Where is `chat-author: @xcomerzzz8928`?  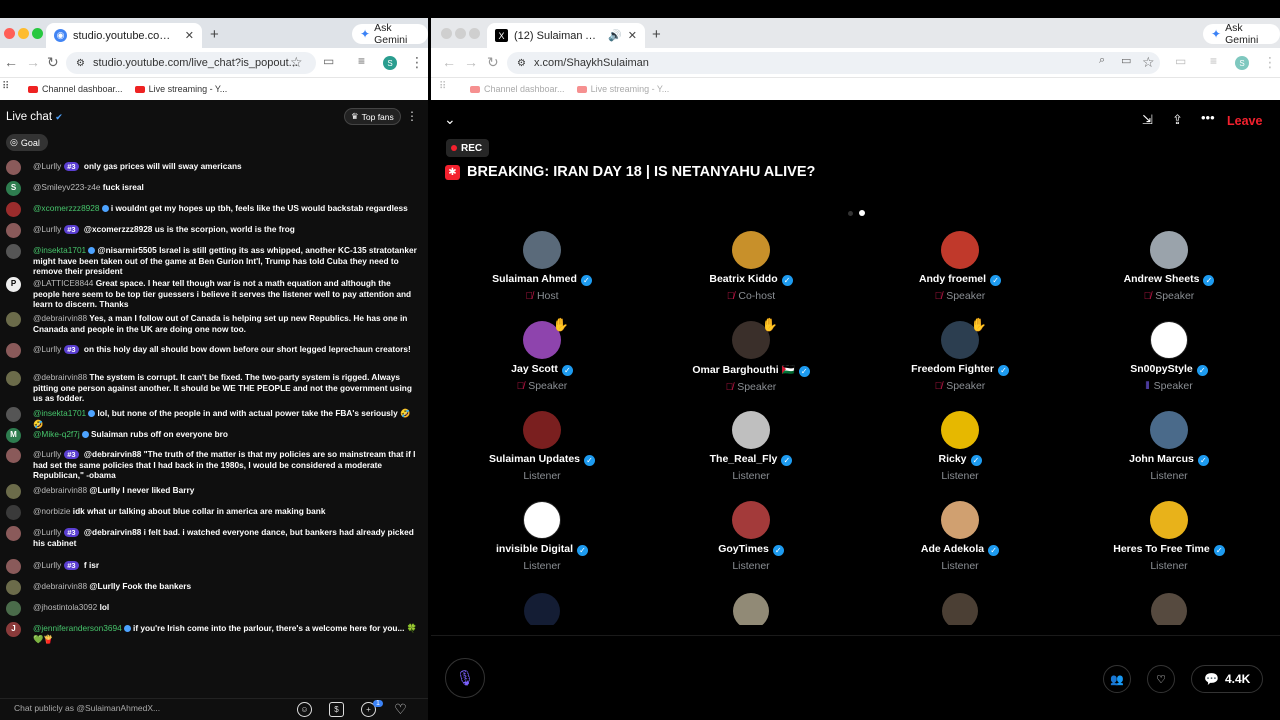 chat-author: @xcomerzzz8928 is located at coordinates (66, 208).